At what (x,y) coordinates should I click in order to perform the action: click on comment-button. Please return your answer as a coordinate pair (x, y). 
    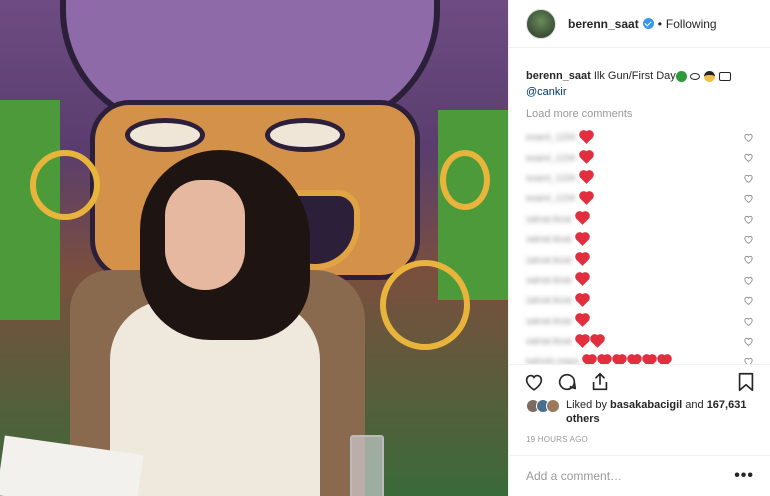
    Looking at the image, I should click on (567, 382).